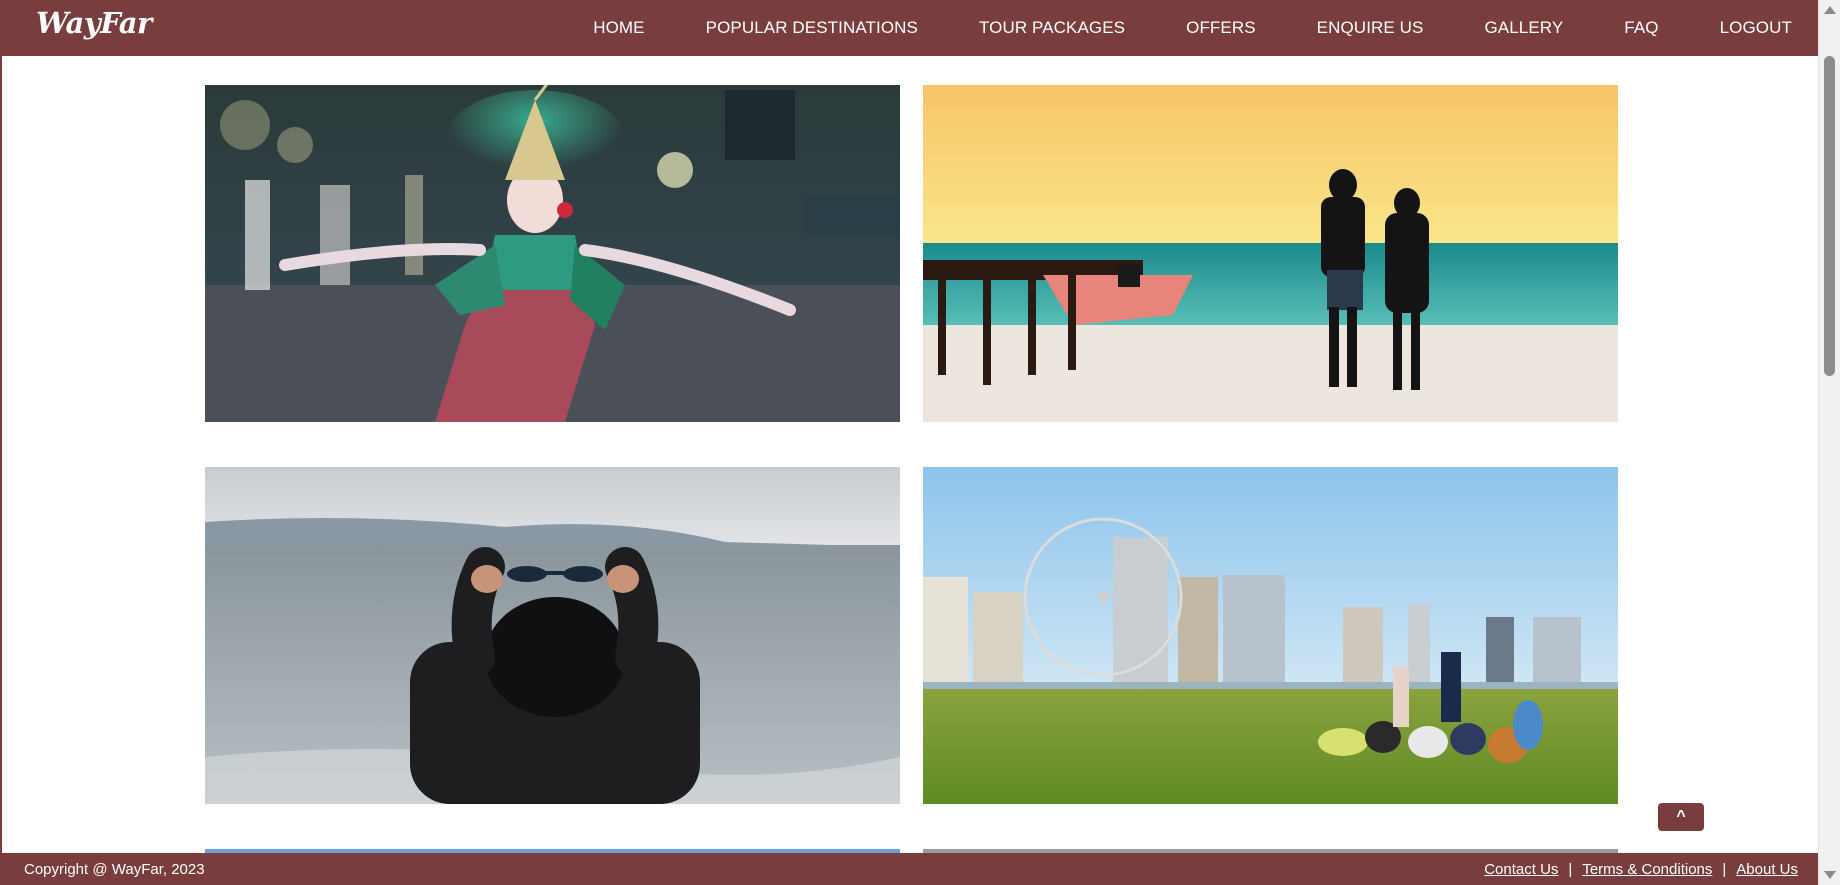 The image size is (1840, 885). What do you see at coordinates (94, 23) in the screenshot?
I see `brand-logo: WayFar` at bounding box center [94, 23].